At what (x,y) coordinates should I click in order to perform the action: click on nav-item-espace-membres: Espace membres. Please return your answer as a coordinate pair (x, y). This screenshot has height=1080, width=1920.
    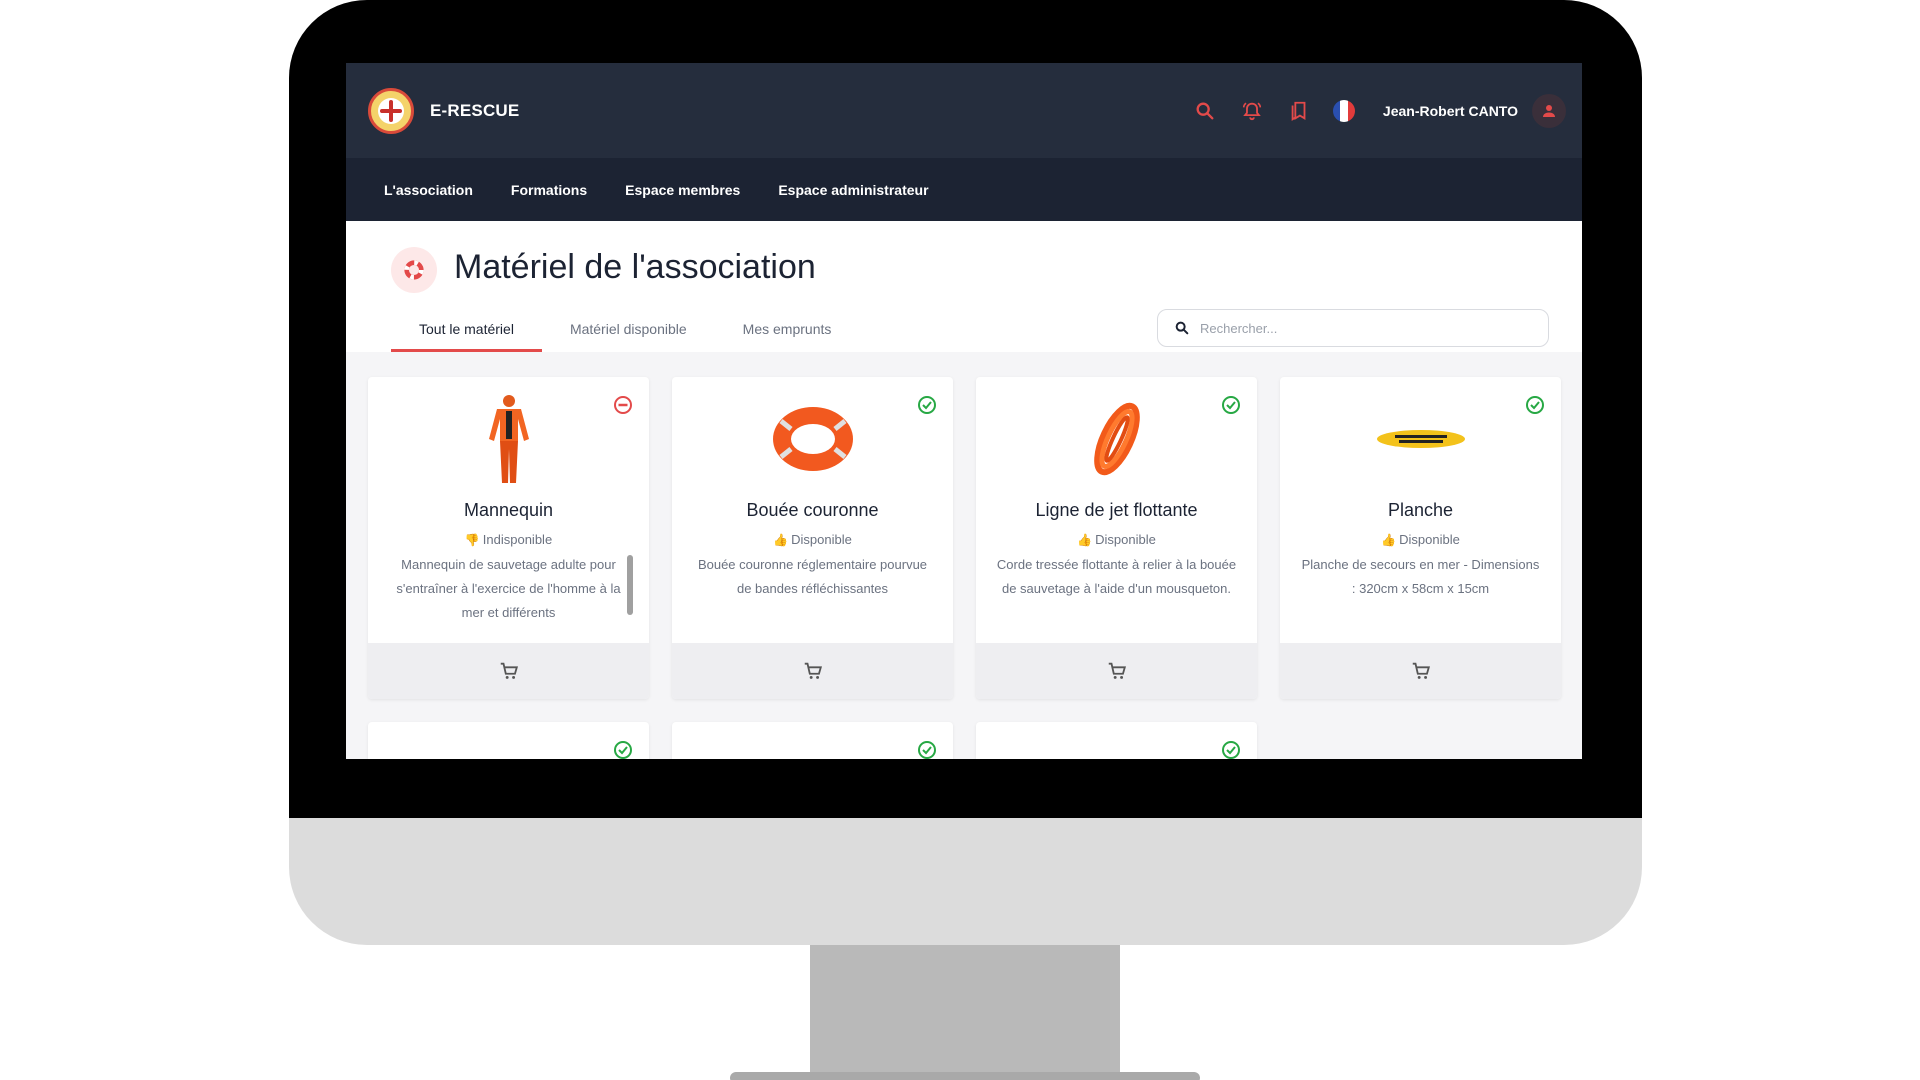
    Looking at the image, I should click on (682, 190).